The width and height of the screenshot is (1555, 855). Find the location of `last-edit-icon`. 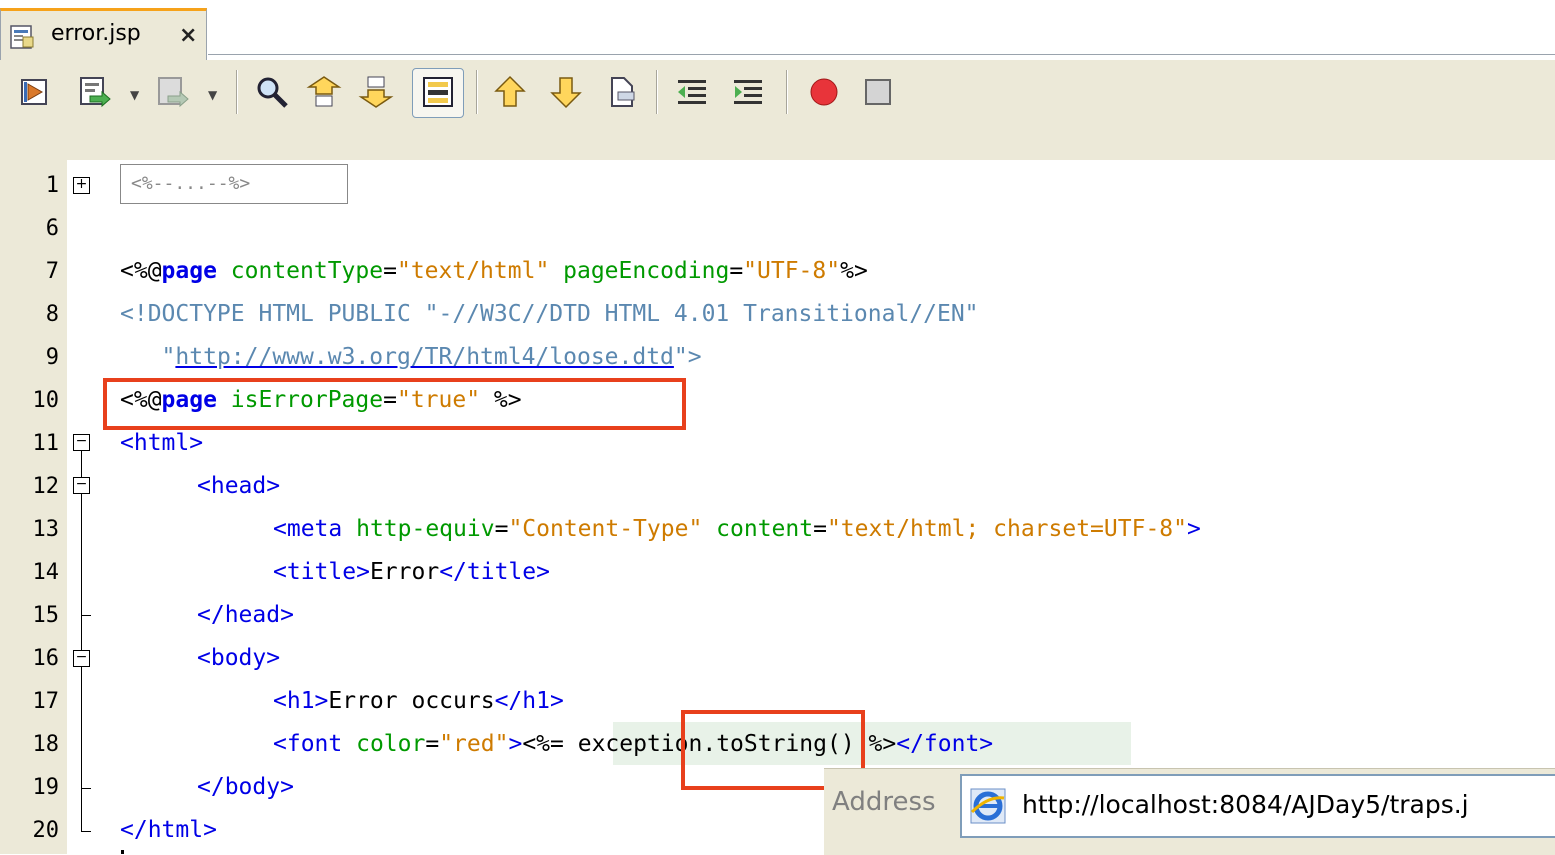

last-edit-icon is located at coordinates (36, 92).